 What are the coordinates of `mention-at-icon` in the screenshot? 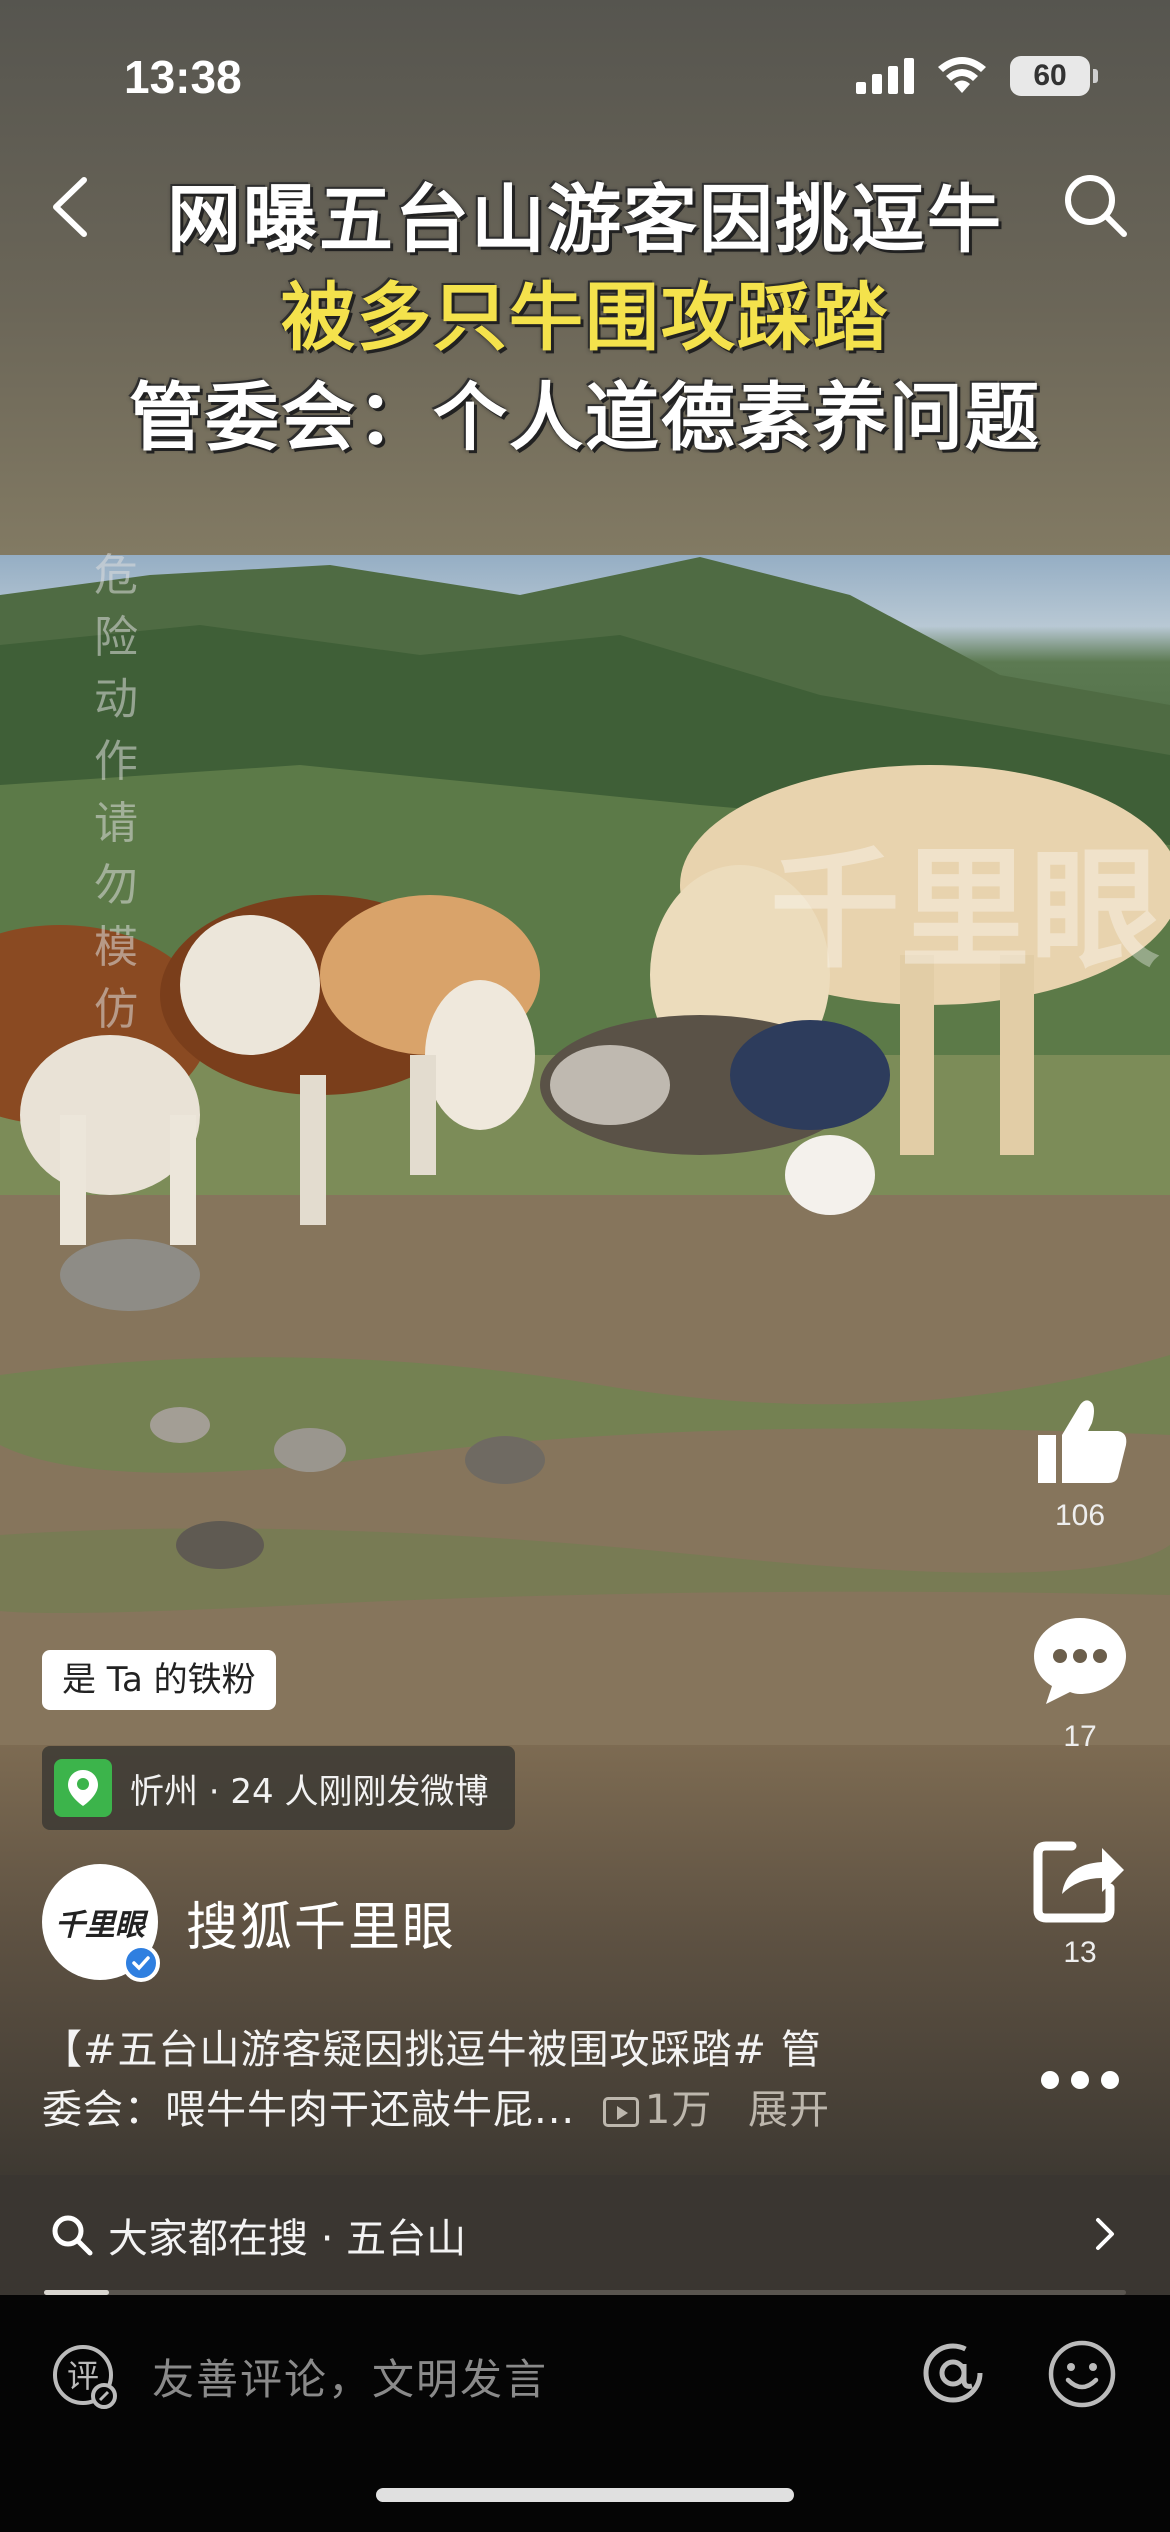 It's located at (953, 2373).